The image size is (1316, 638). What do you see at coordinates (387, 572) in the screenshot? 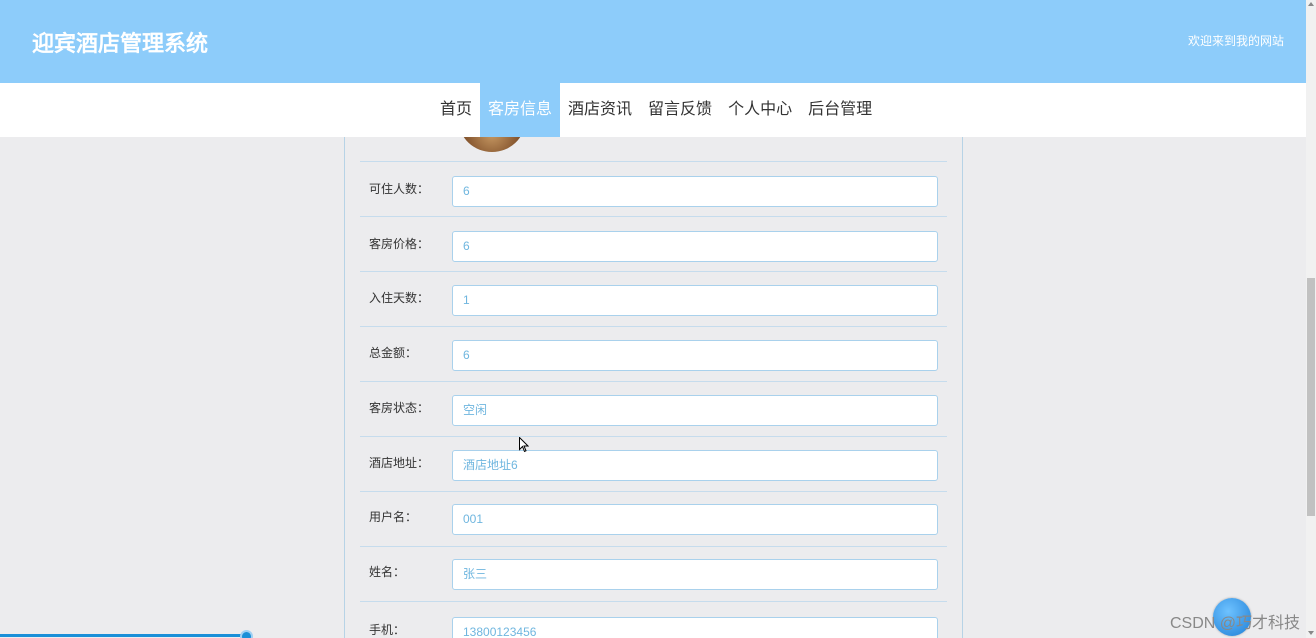
I see `name-label: 姓名：` at bounding box center [387, 572].